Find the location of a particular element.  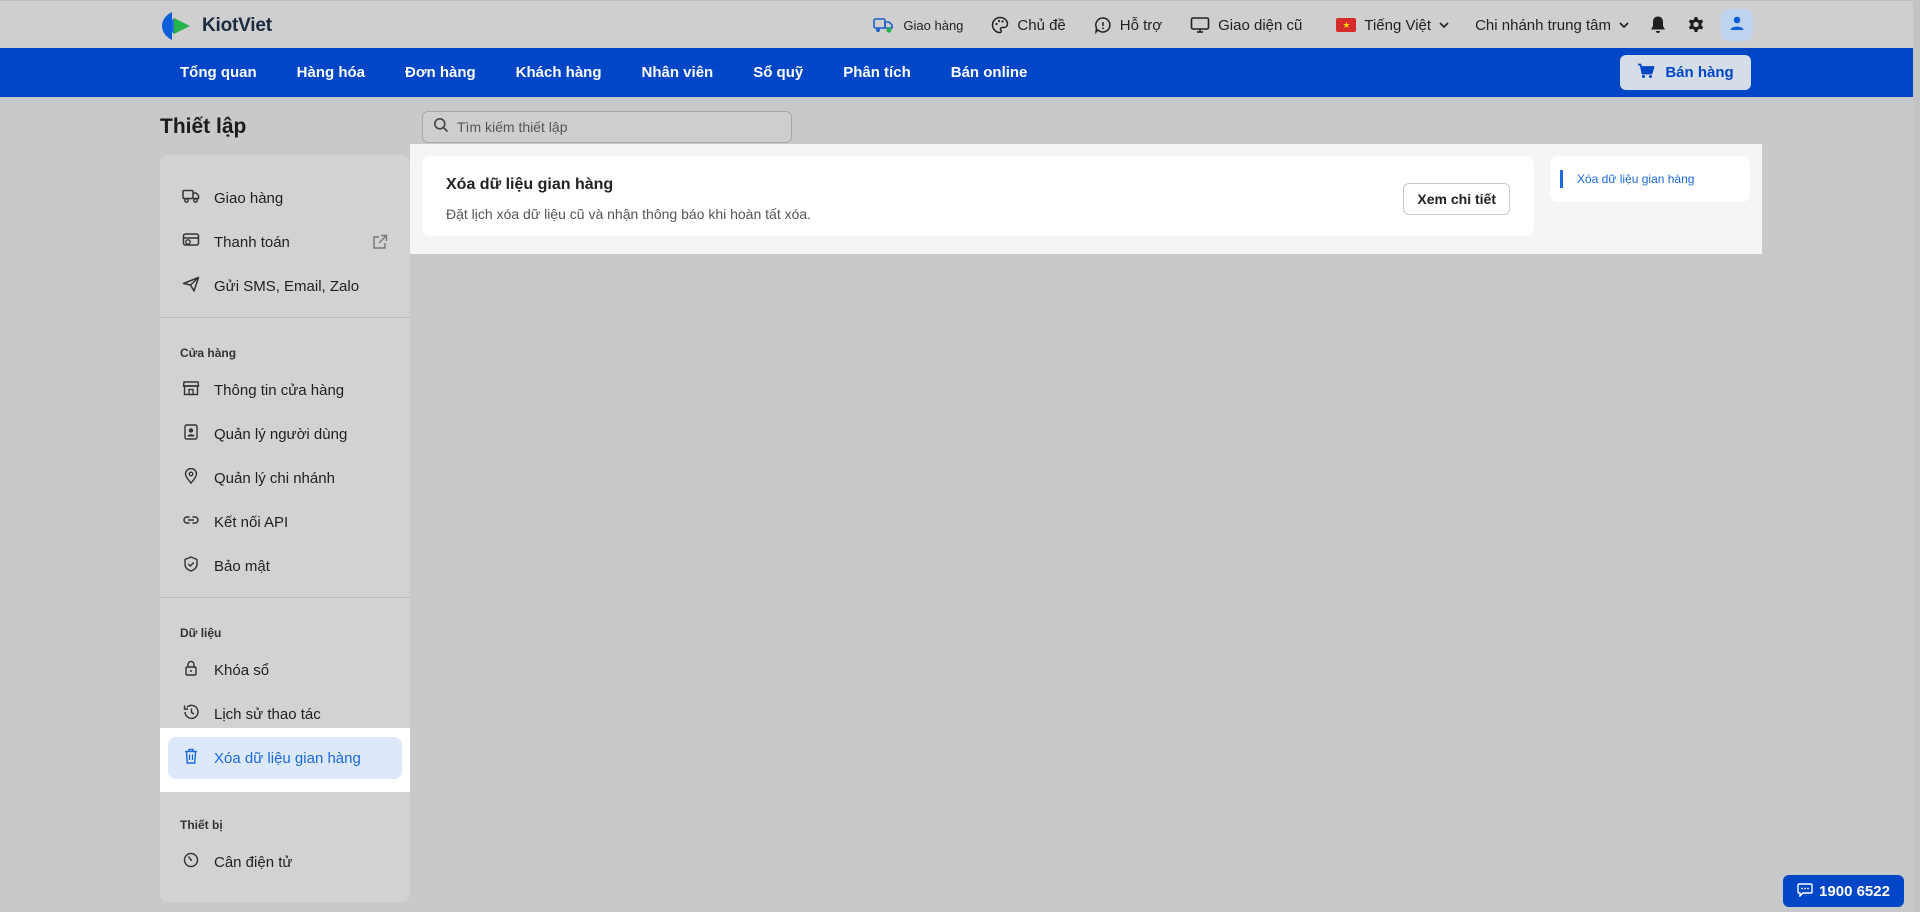

sidebar-item-label: Quản lý người dùng is located at coordinates (281, 434).